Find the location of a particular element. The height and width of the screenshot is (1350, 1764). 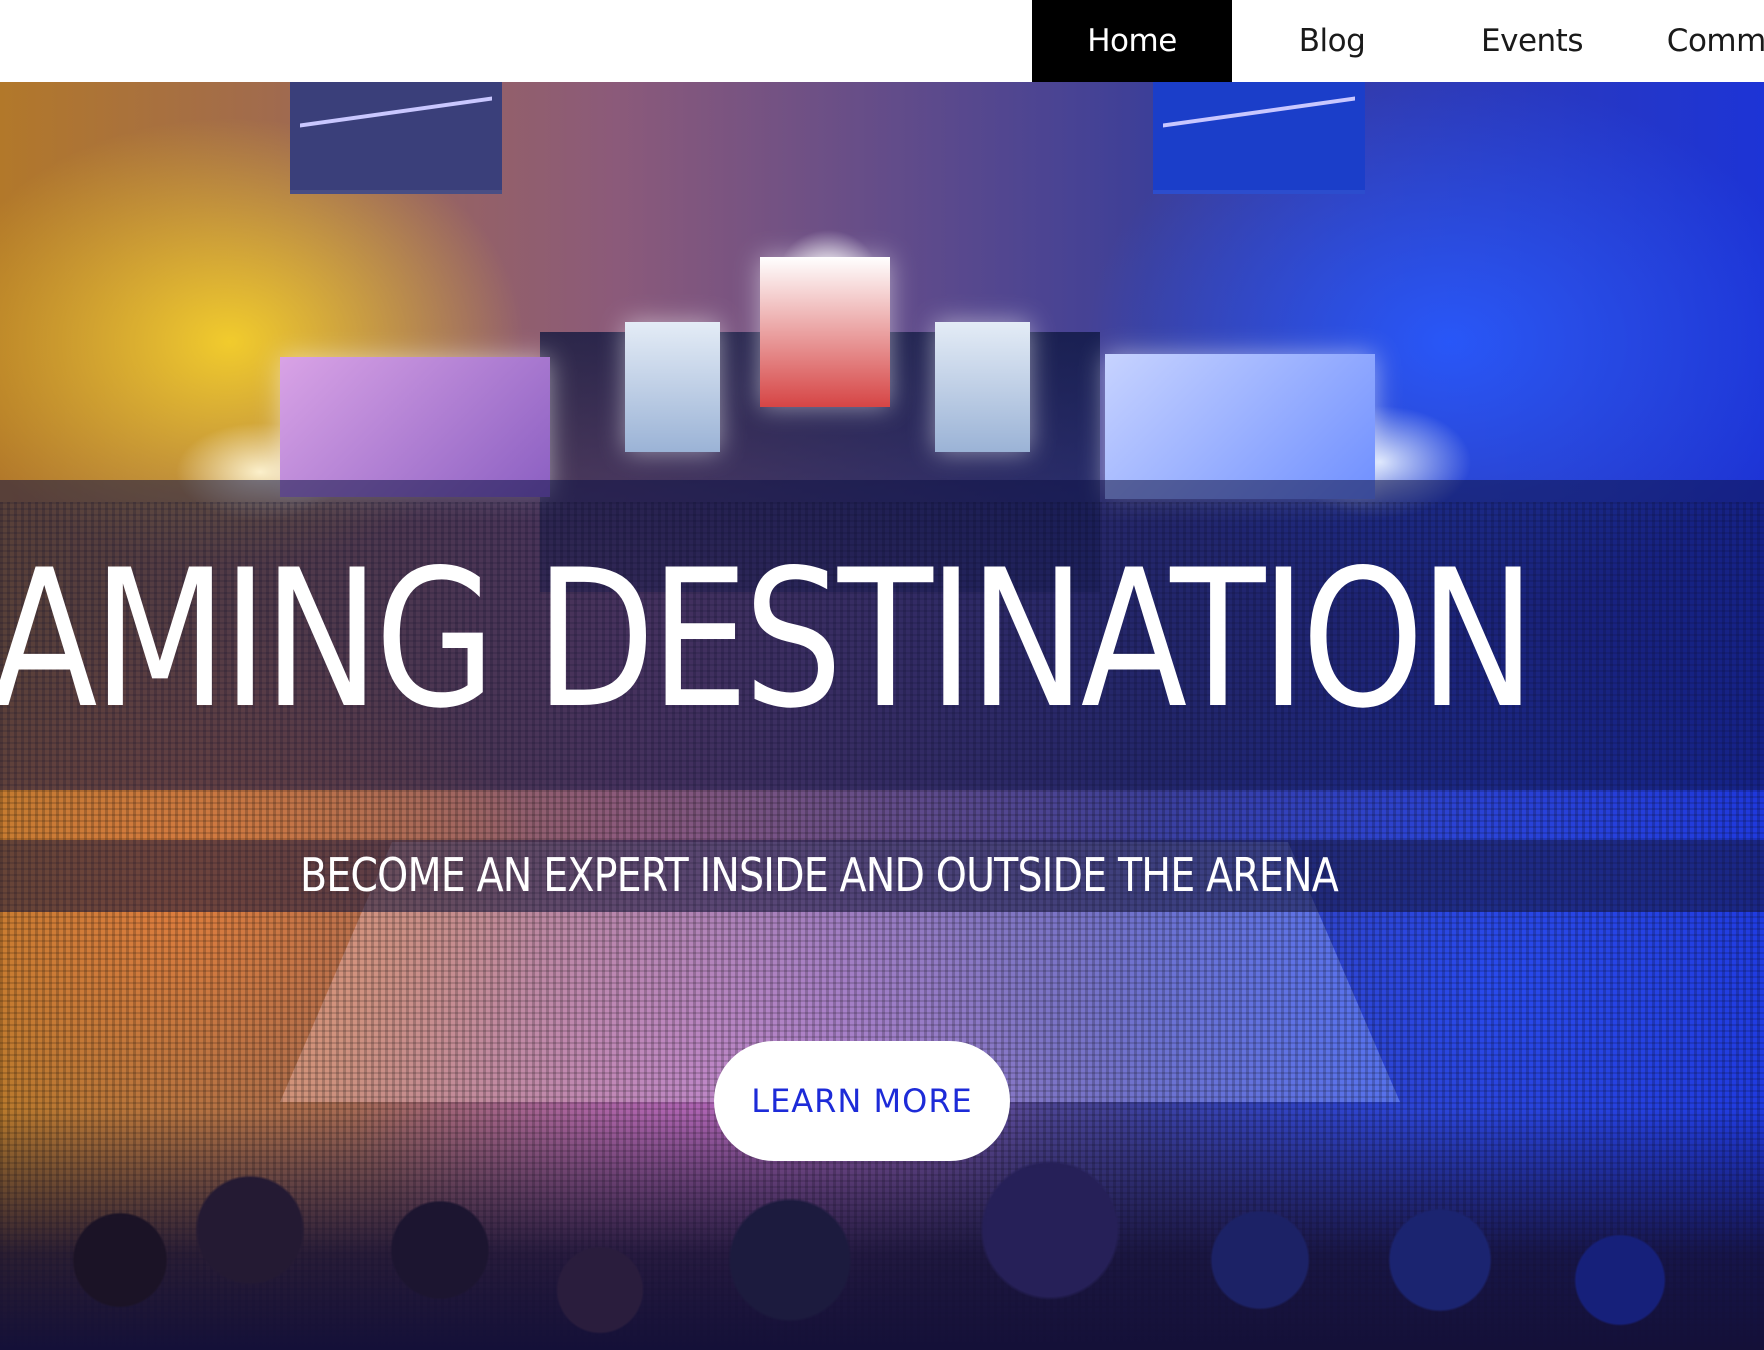

nav-item-blog: Blog is located at coordinates (1332, 41).